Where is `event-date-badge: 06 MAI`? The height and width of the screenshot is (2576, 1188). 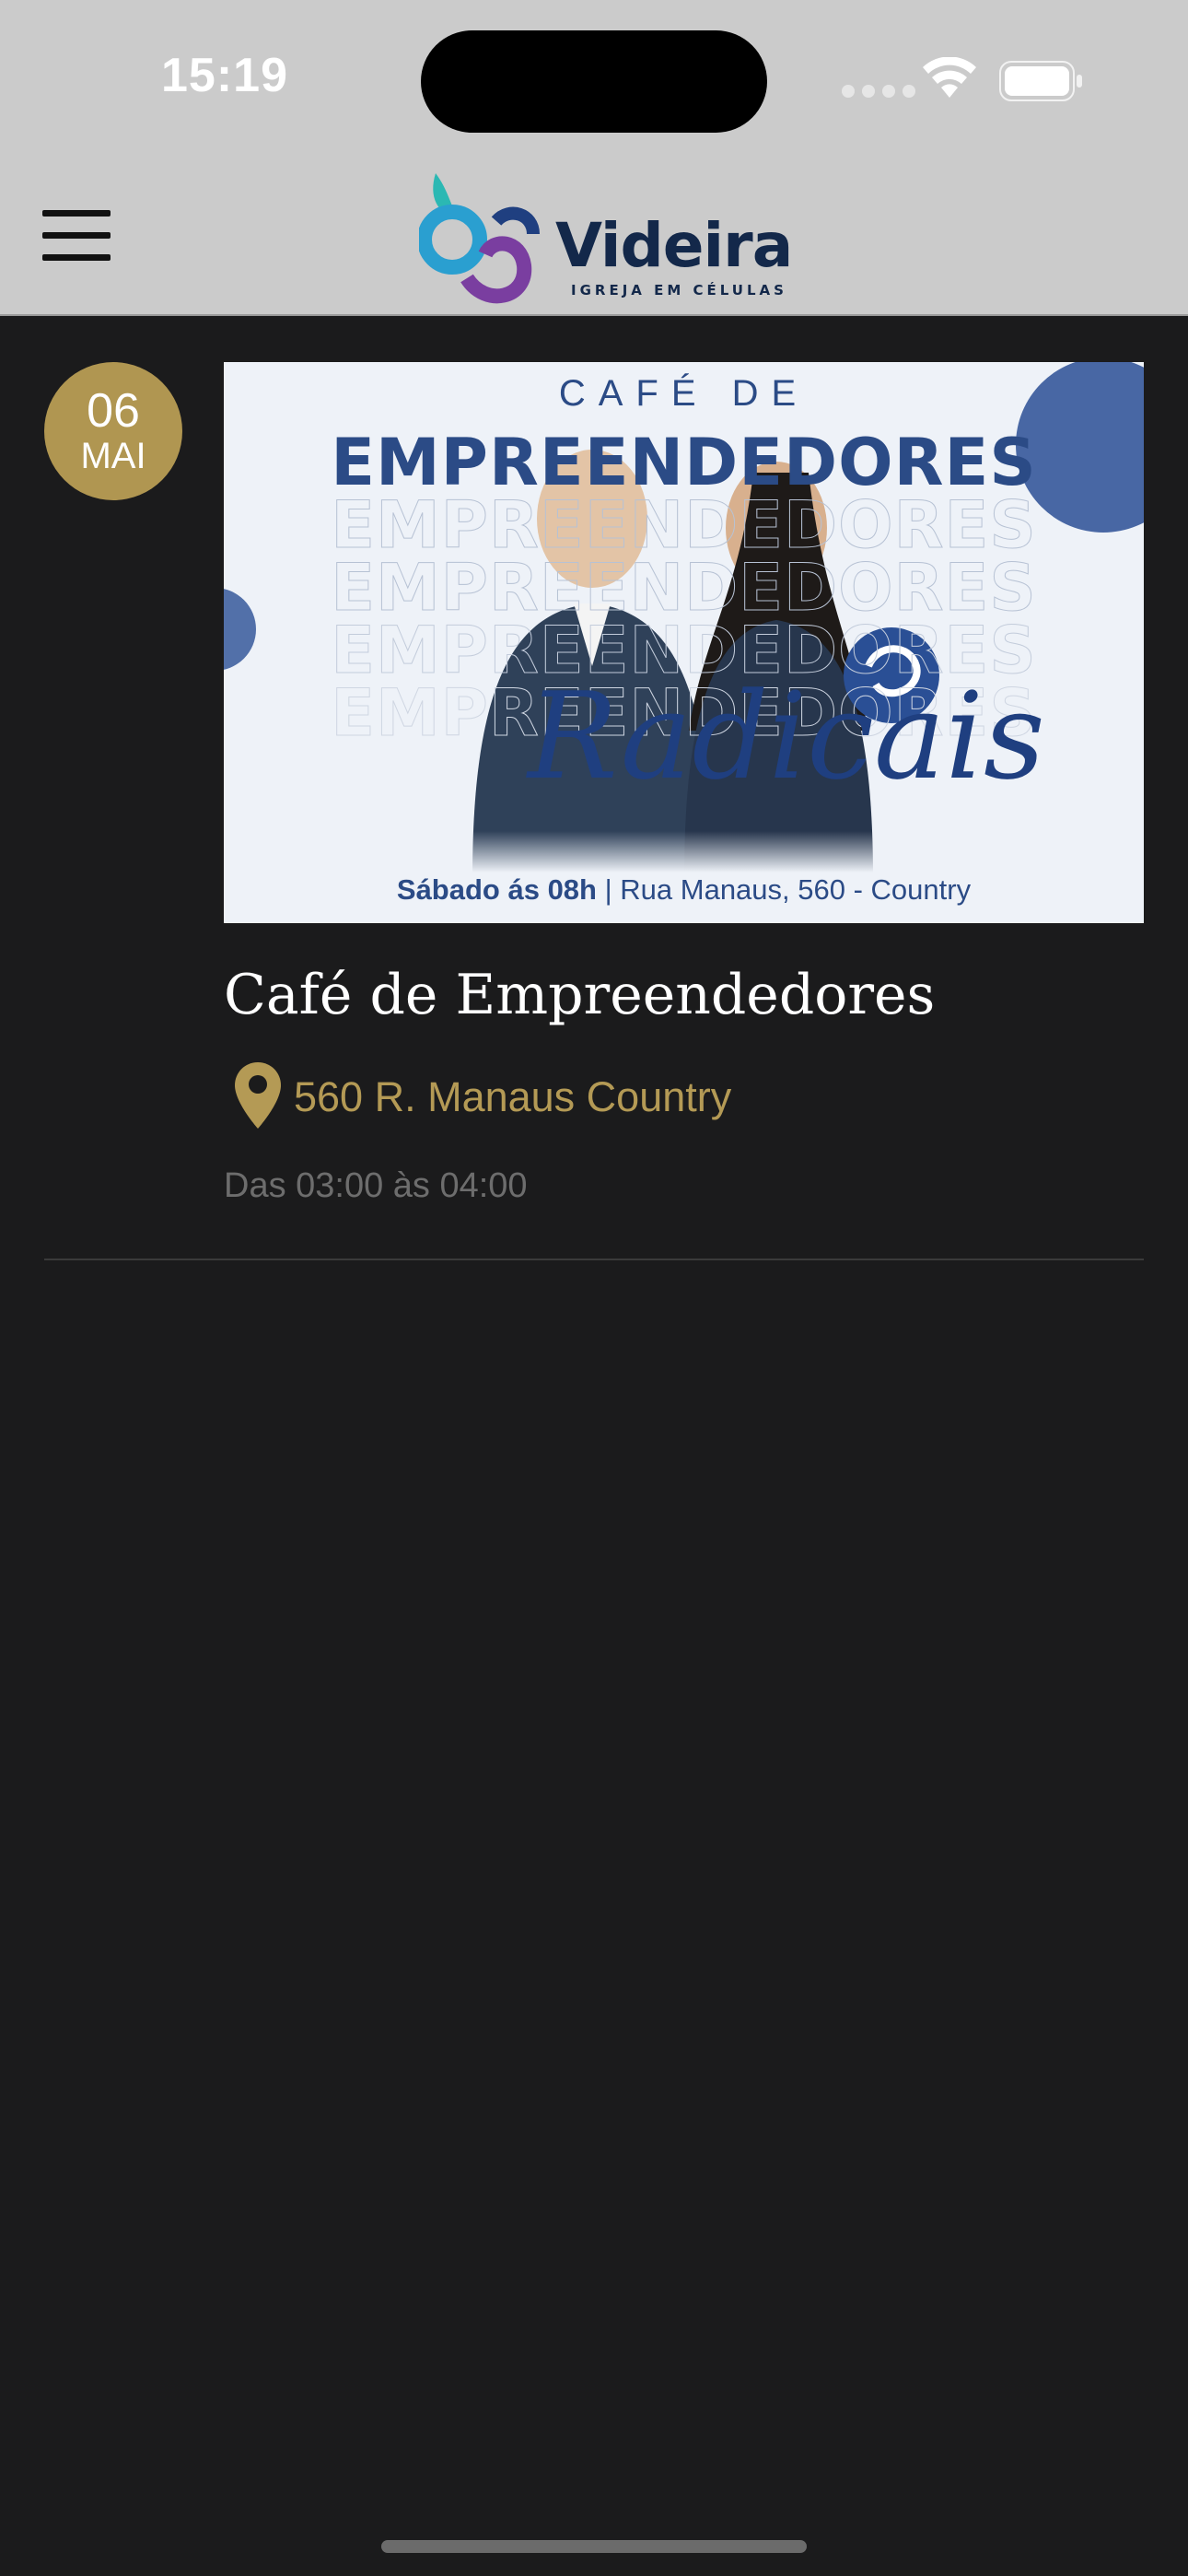 event-date-badge: 06 MAI is located at coordinates (113, 431).